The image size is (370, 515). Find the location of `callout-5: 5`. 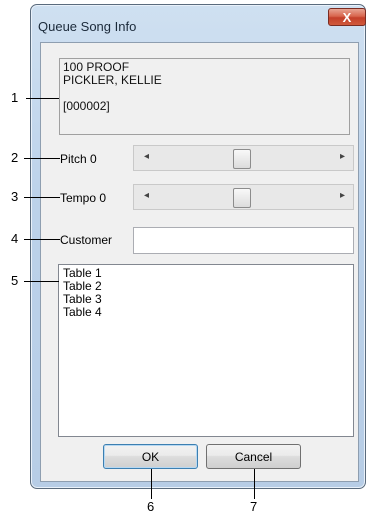

callout-5: 5 is located at coordinates (15, 280).